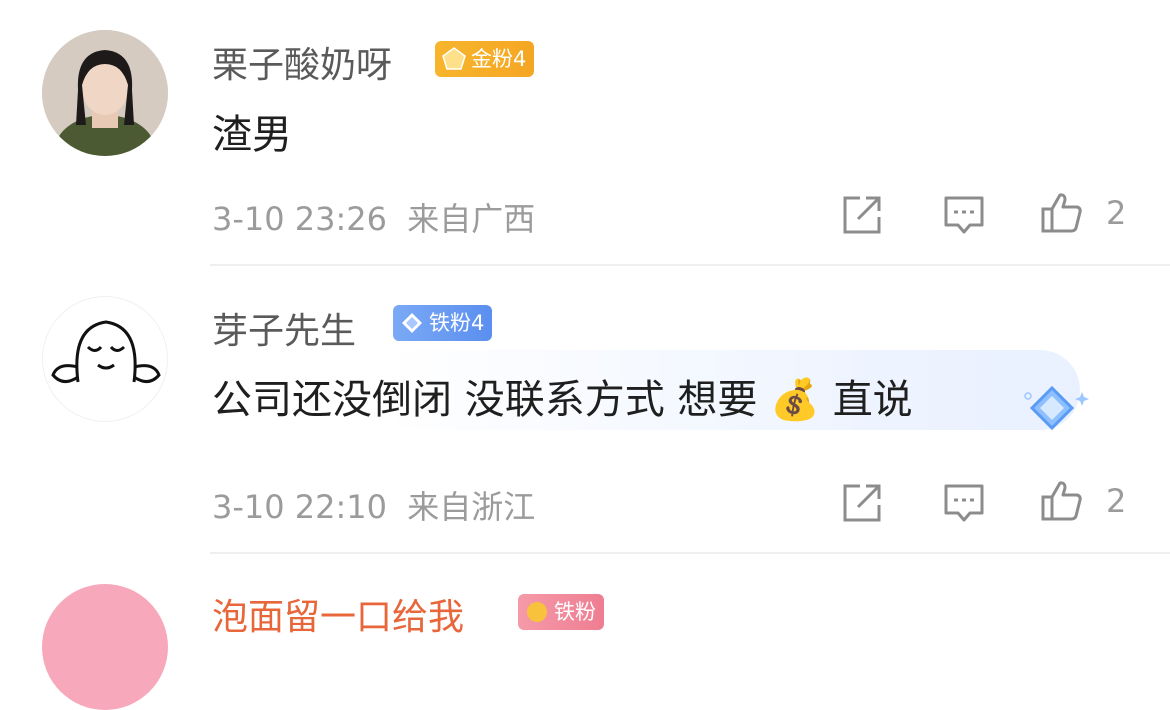 The width and height of the screenshot is (1170, 710). I want to click on fan-badge: 铁粉, so click(561, 612).